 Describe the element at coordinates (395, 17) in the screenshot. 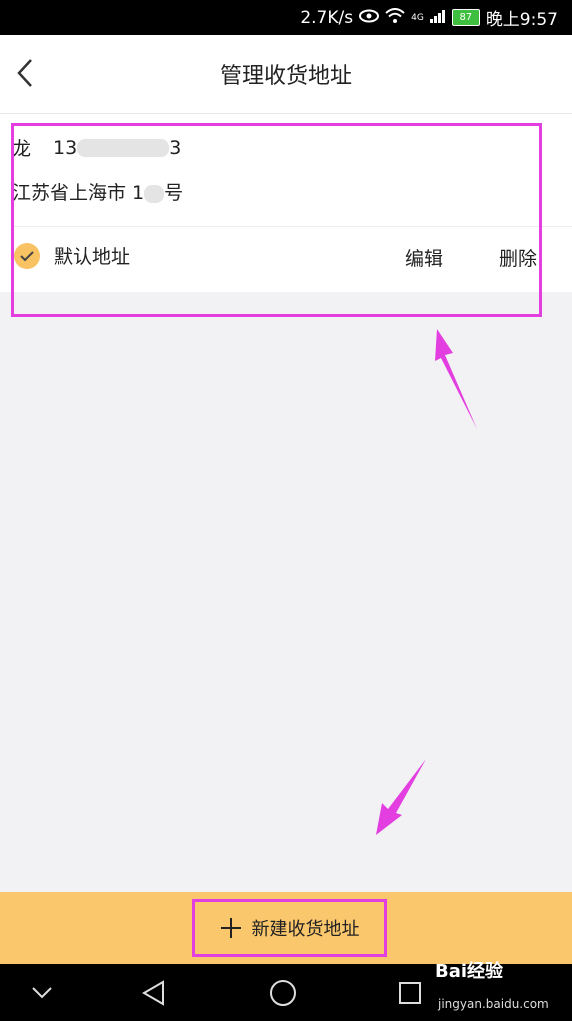

I see `wifi-icon` at that location.